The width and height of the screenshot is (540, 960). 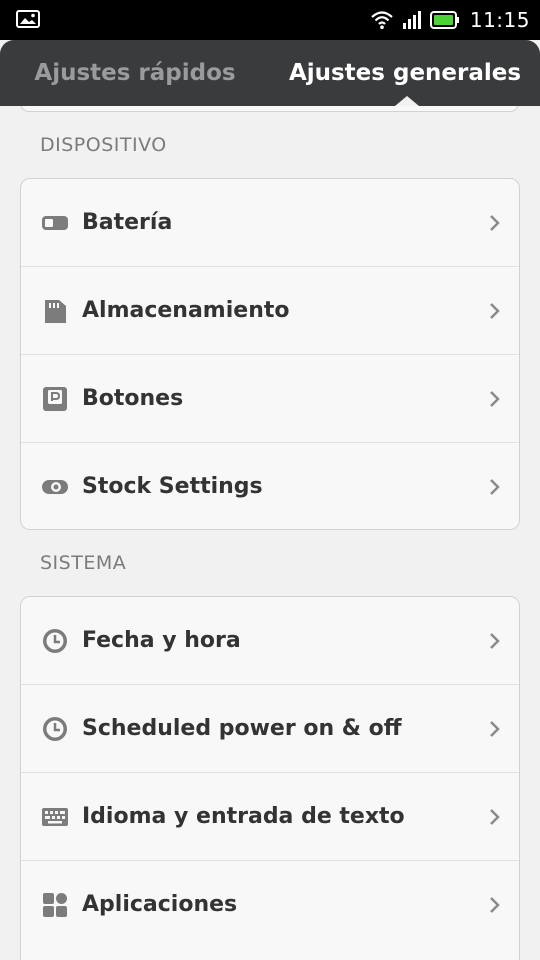 What do you see at coordinates (127, 222) in the screenshot?
I see `settings-item-label: Batería` at bounding box center [127, 222].